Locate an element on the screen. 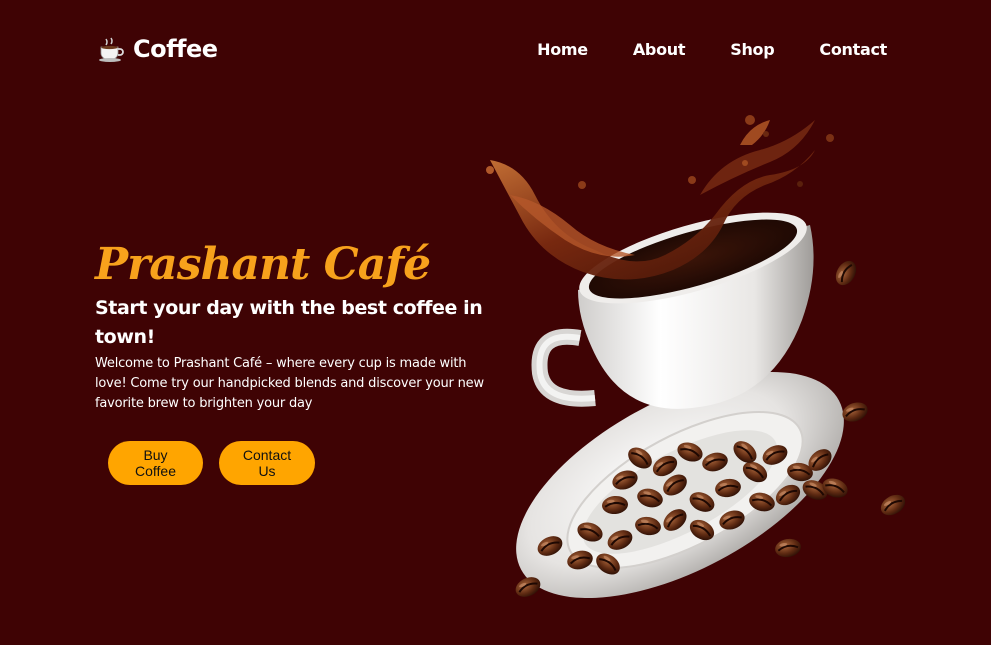  logo-text: Coffee is located at coordinates (175, 49).